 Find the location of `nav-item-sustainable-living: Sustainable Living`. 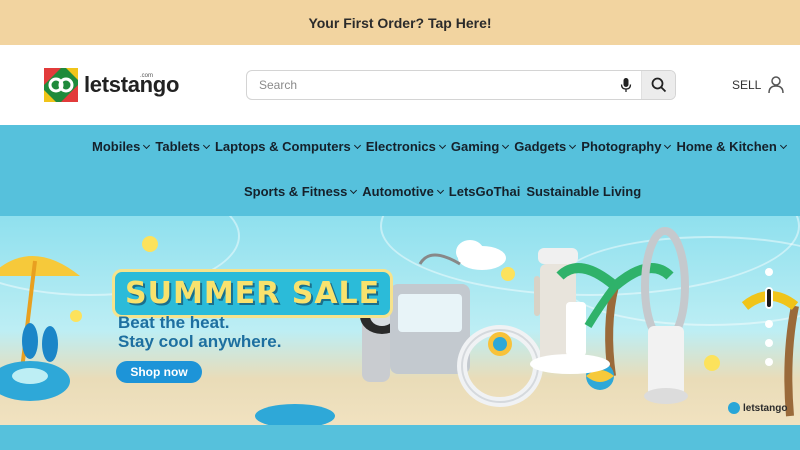

nav-item-sustainable-living: Sustainable Living is located at coordinates (583, 191).